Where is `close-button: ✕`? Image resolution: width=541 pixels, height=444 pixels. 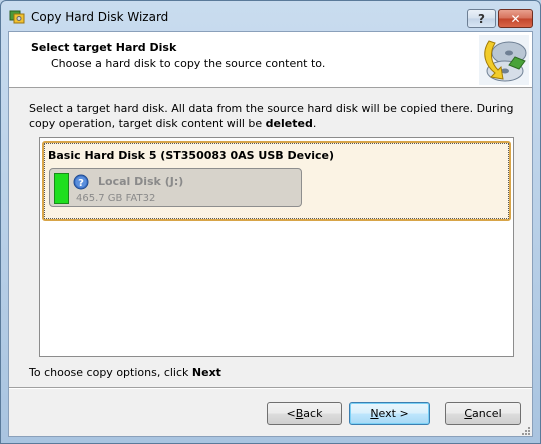 close-button: ✕ is located at coordinates (515, 18).